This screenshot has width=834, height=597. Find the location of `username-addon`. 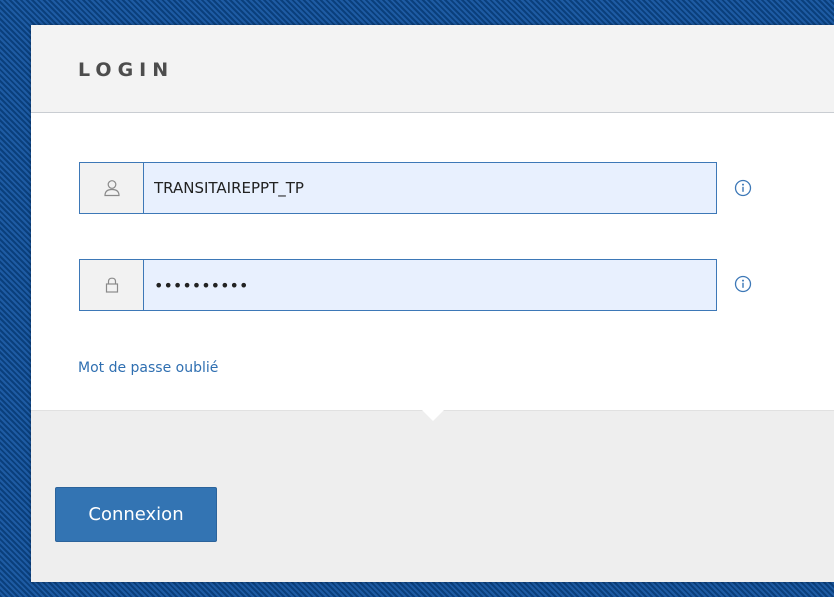

username-addon is located at coordinates (112, 188).